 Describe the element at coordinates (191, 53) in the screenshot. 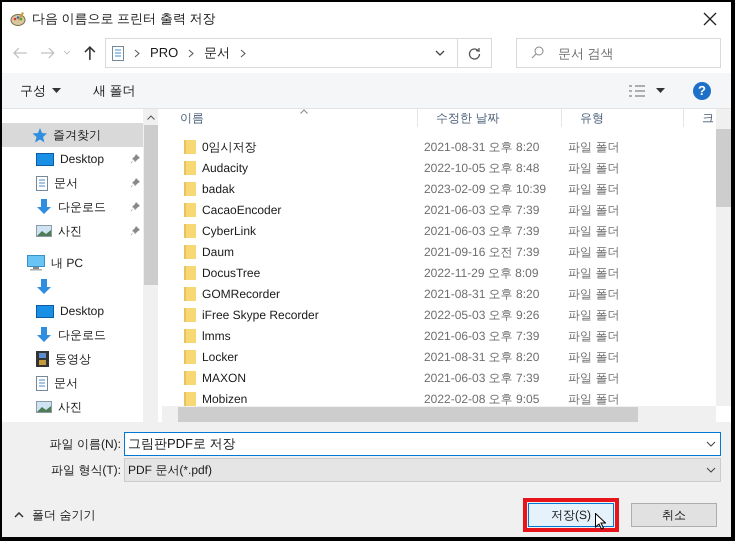

I see `chevron-icon` at that location.